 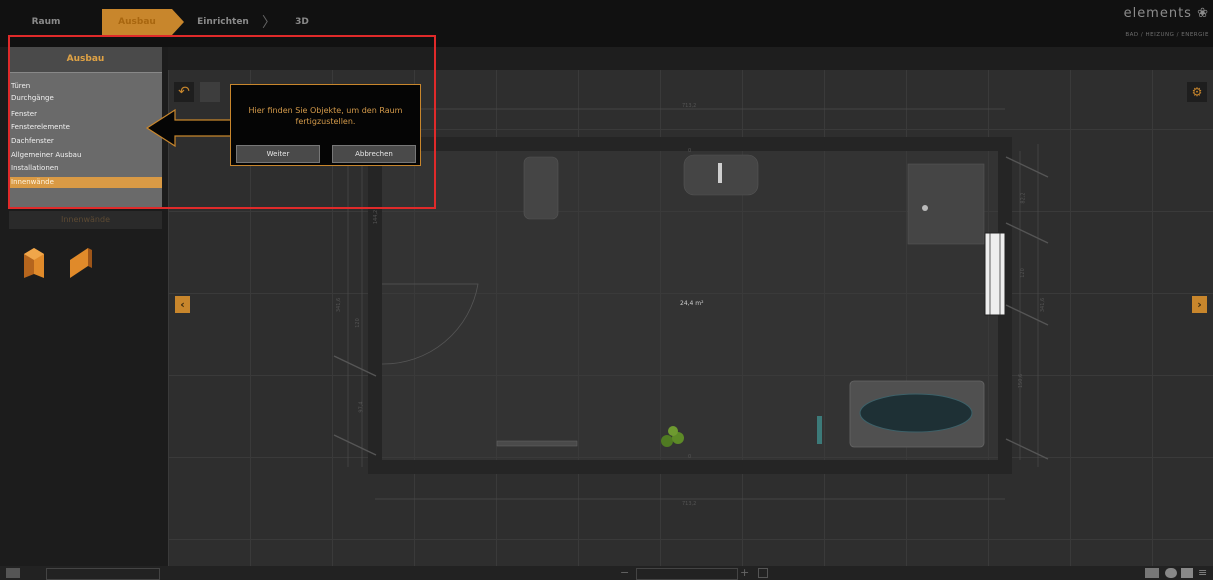 I want to click on towel-rack, so click(x=819, y=430).